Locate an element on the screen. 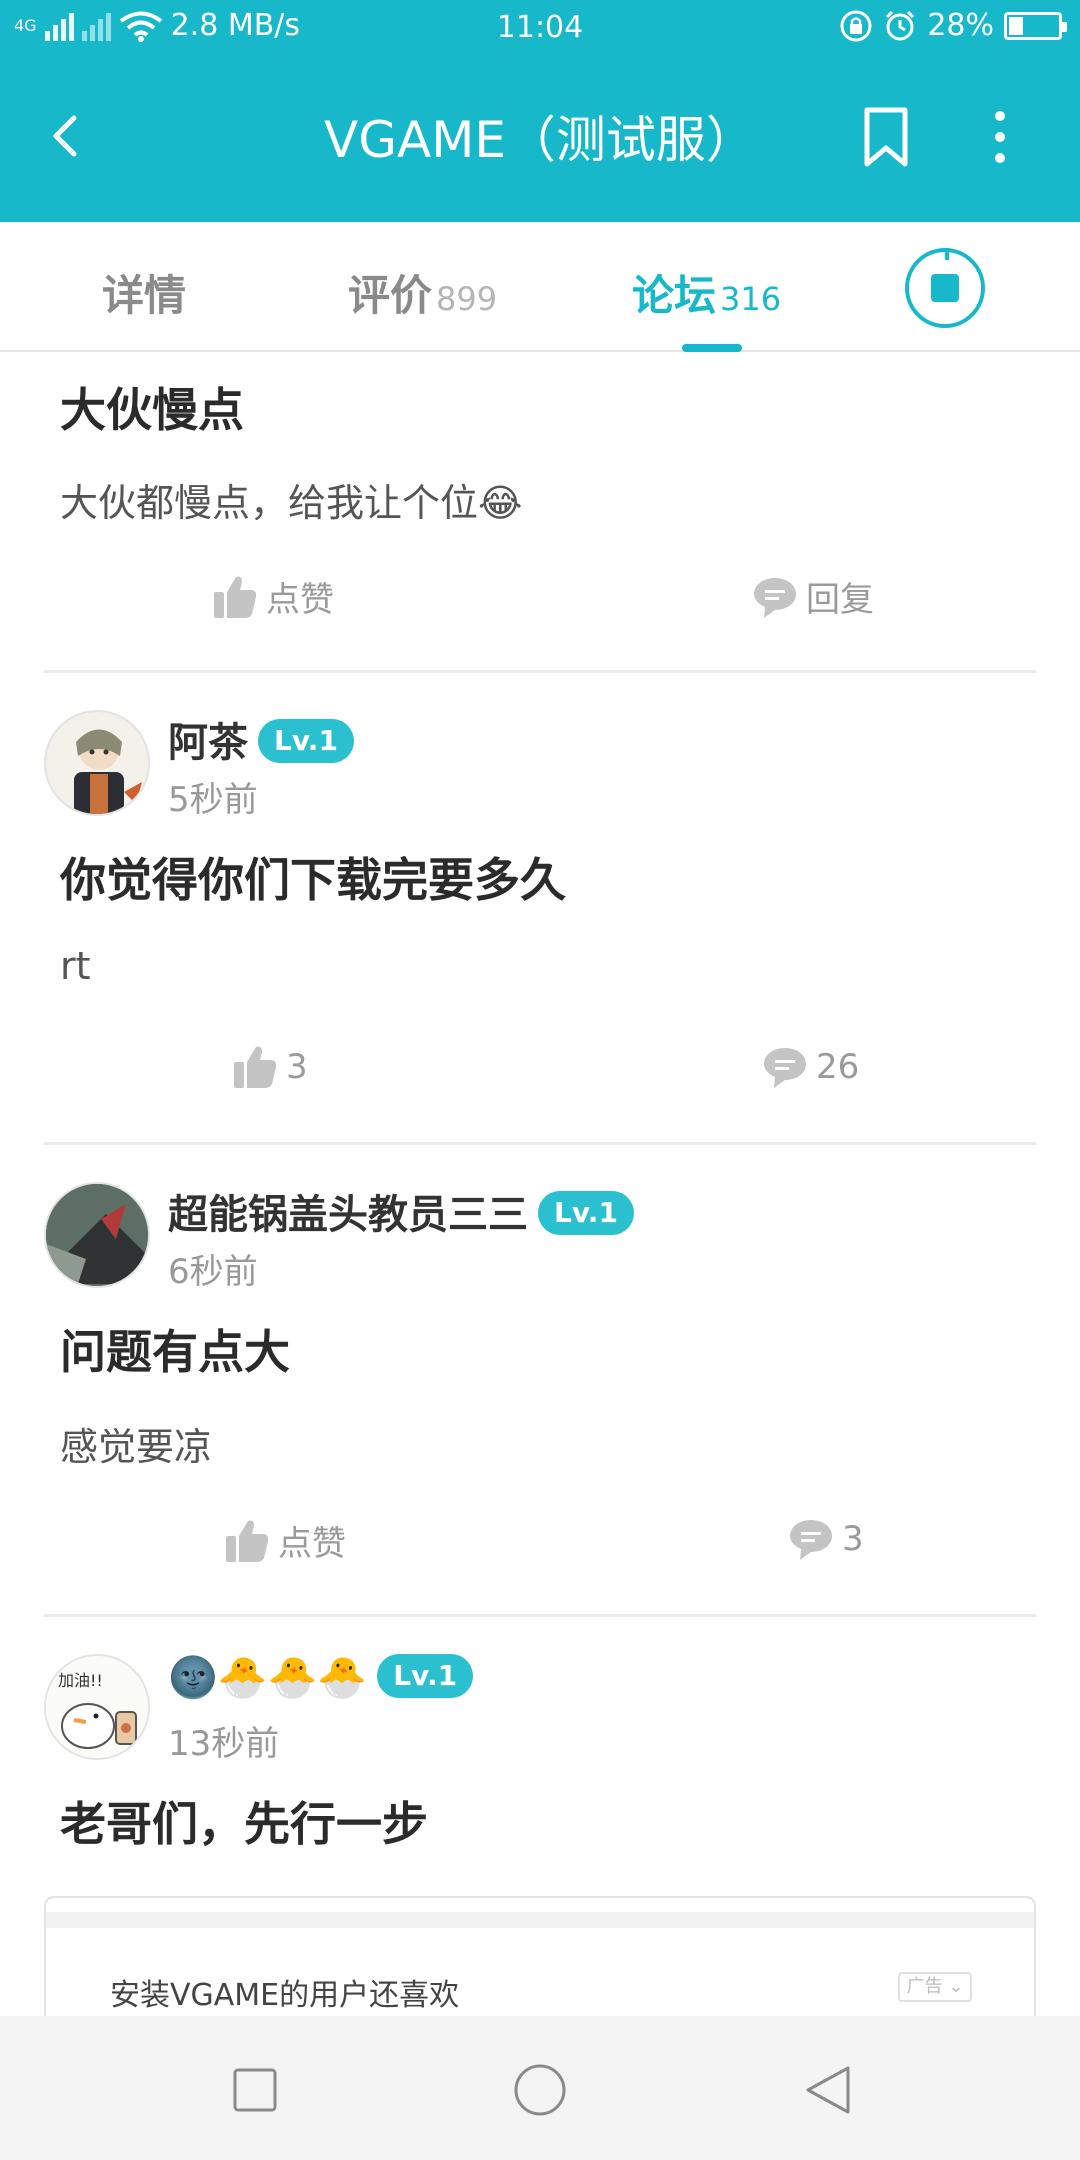 The image size is (1080, 2160). top-bar: 4G 2.8 MB/s 11:04 28% VGAME（测试服） is located at coordinates (540, 111).